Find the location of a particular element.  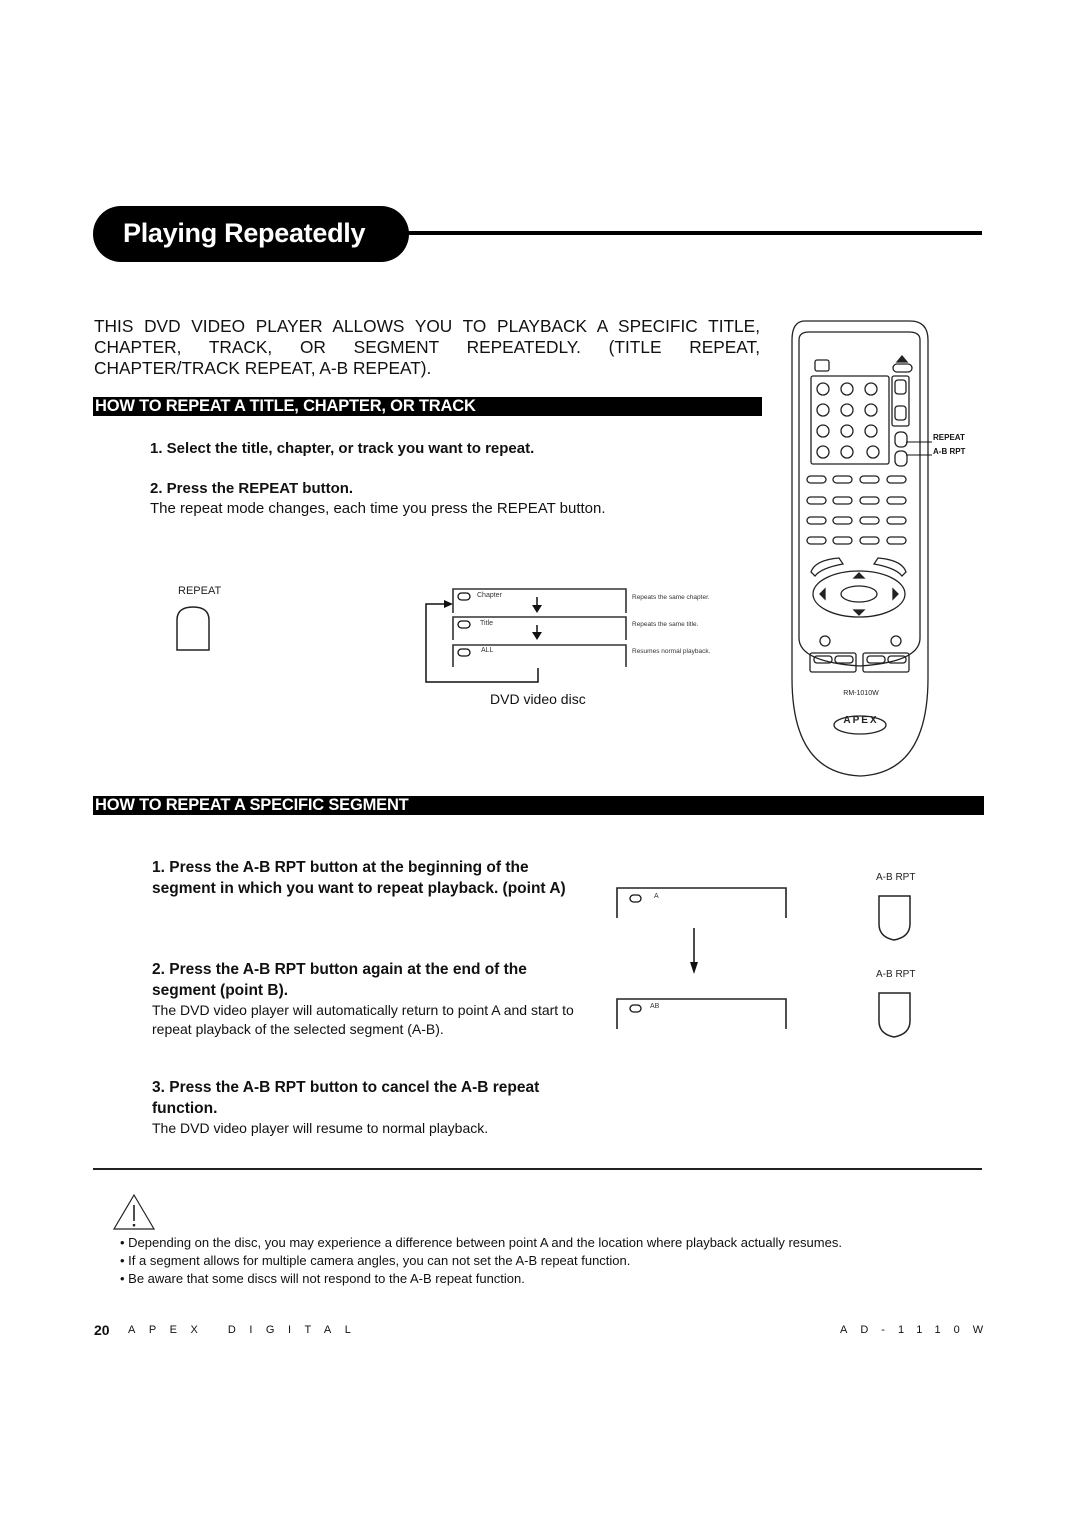

footer-model: AD-1110W is located at coordinates (918, 1330).